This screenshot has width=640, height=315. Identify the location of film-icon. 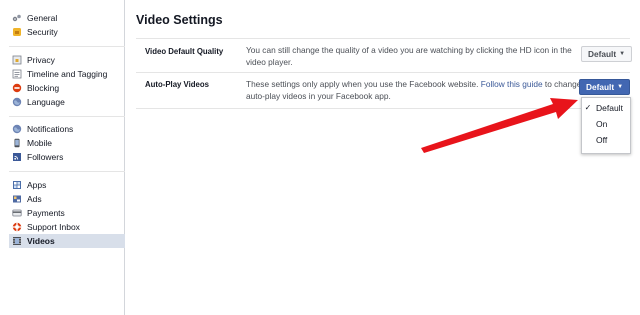
(17, 241).